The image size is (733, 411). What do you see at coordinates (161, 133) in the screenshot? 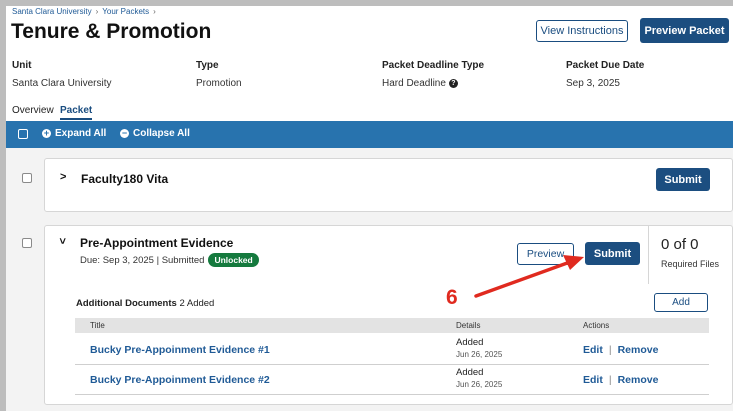
I see `collapse-all-label: Collapse All` at bounding box center [161, 133].